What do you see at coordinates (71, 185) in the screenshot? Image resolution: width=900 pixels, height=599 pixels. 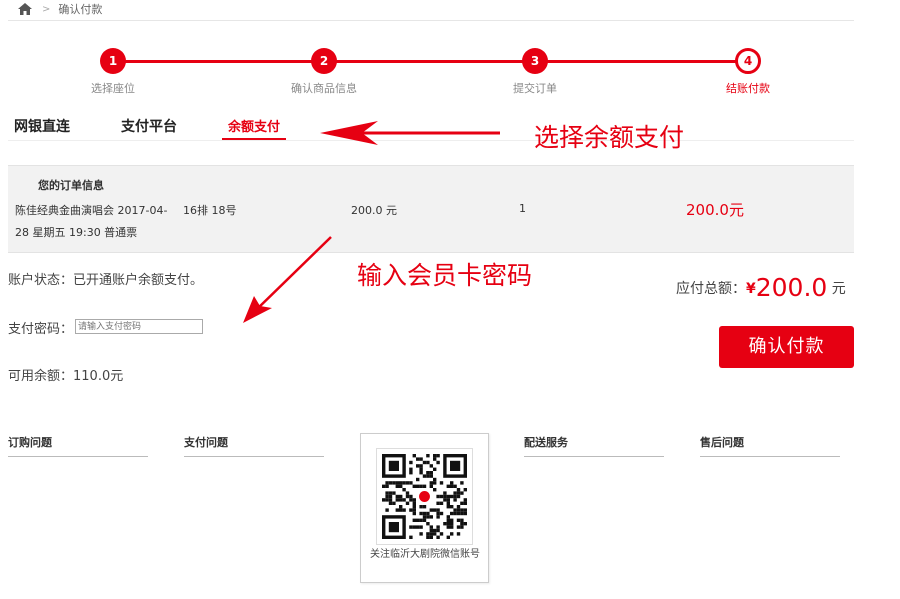 I see `order-info-title: 您的订单信息` at bounding box center [71, 185].